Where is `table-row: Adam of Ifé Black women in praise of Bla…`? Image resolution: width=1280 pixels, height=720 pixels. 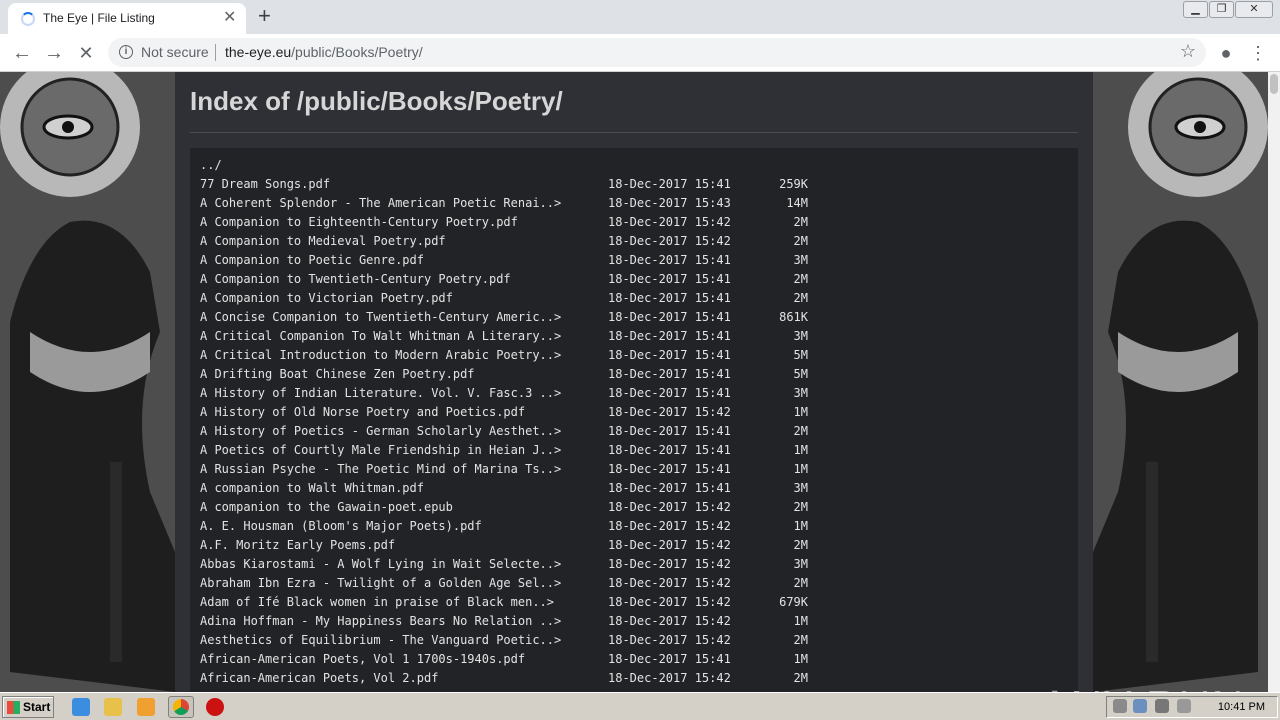 table-row: Adam of Ifé Black women in praise of Bla… is located at coordinates (639, 604).